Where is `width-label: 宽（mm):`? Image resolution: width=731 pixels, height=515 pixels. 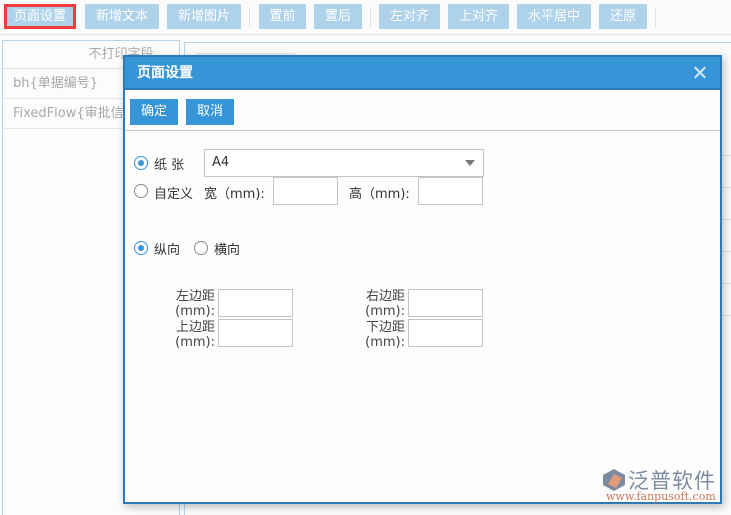
width-label: 宽（mm): is located at coordinates (234, 194).